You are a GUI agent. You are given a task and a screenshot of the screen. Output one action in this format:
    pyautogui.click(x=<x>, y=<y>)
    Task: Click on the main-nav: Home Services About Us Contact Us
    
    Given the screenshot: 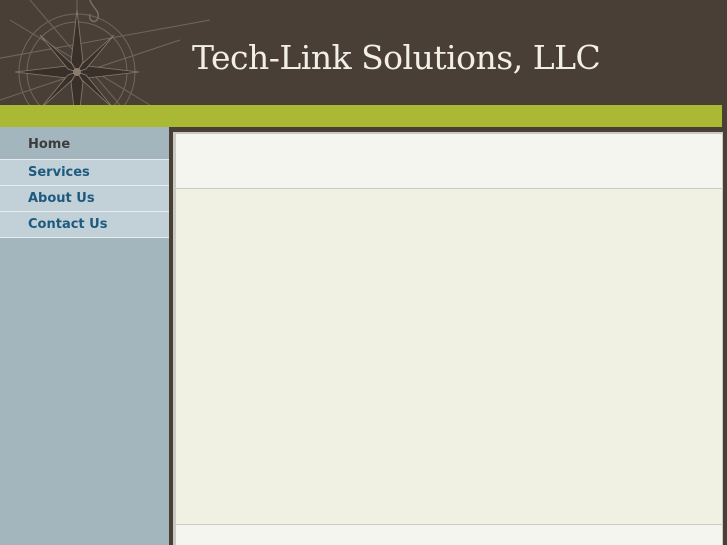 What is the action you would take?
    pyautogui.click(x=84, y=182)
    